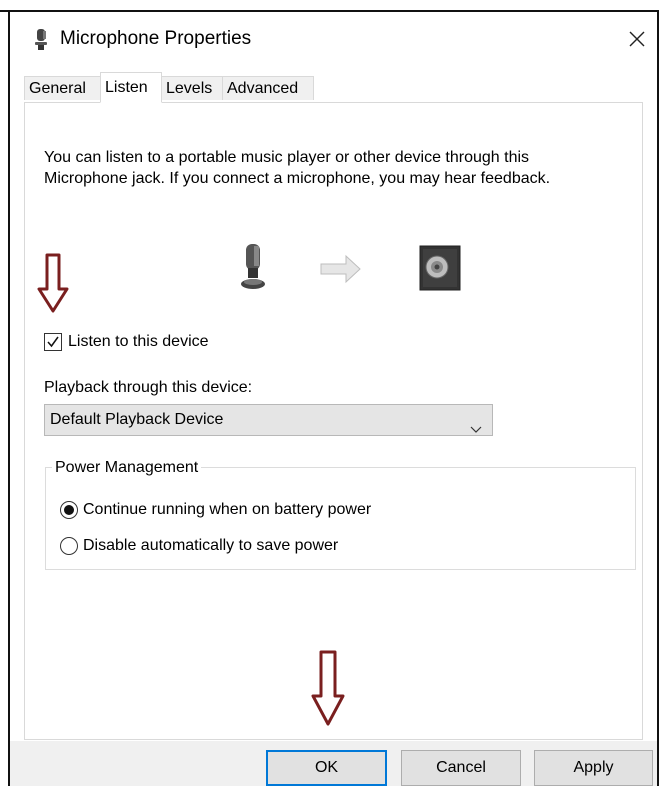  What do you see at coordinates (156, 38) in the screenshot?
I see `window-title: Microphone Properties` at bounding box center [156, 38].